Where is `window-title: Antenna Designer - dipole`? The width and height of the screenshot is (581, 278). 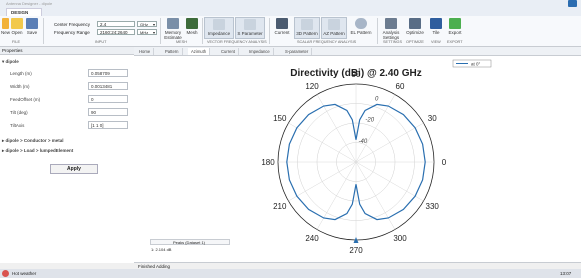
window-title: Antenna Designer - dipole is located at coordinates (29, 3).